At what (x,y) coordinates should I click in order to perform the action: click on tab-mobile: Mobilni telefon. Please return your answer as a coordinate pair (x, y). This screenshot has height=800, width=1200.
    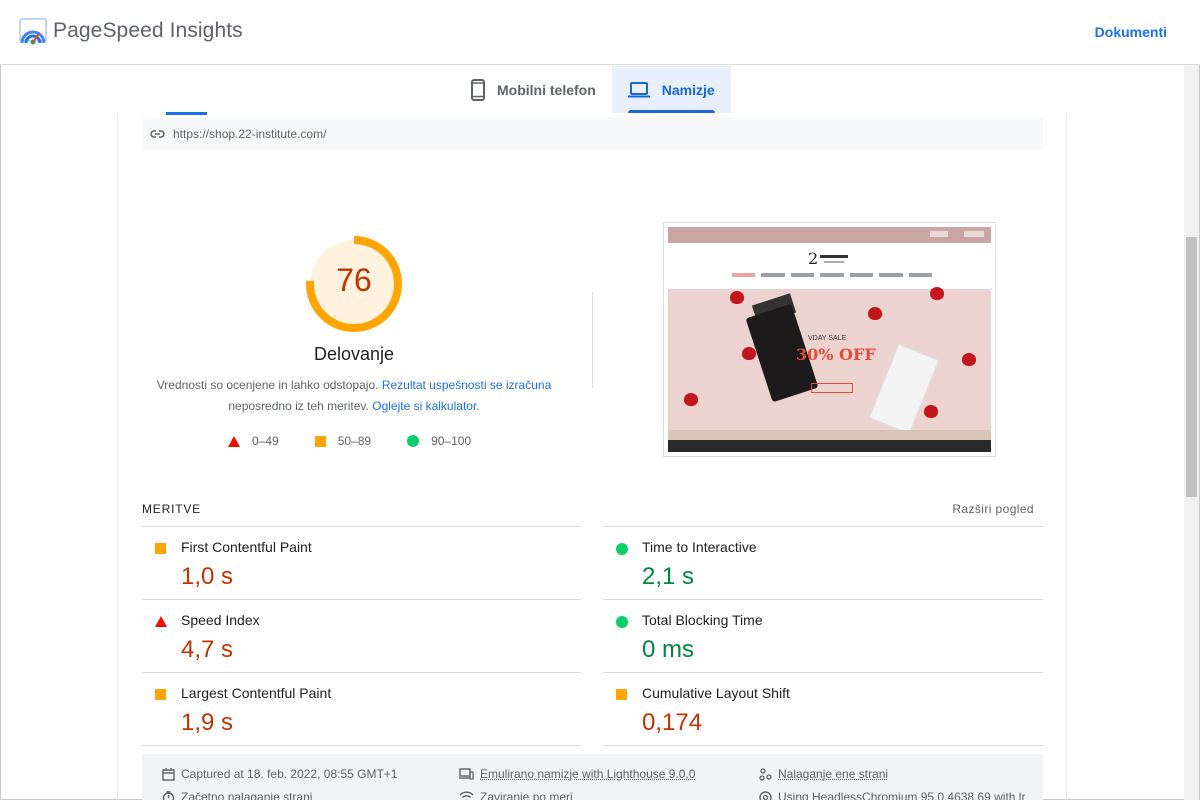
    Looking at the image, I should click on (533, 89).